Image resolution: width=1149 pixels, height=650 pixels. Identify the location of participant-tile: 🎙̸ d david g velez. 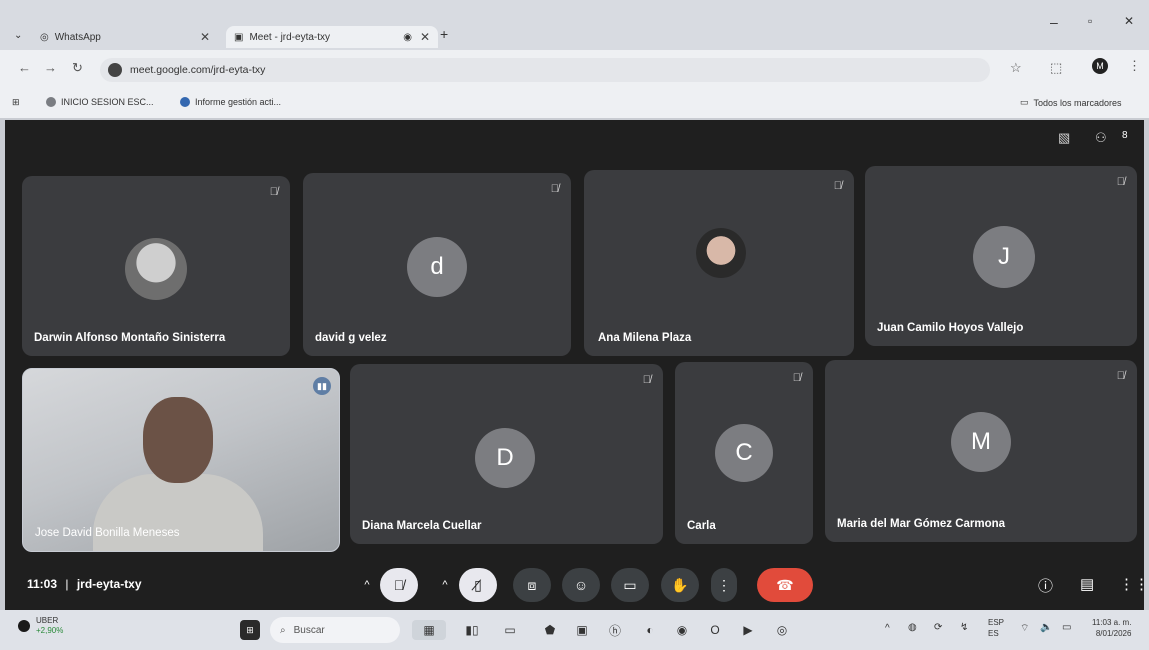
(437, 264).